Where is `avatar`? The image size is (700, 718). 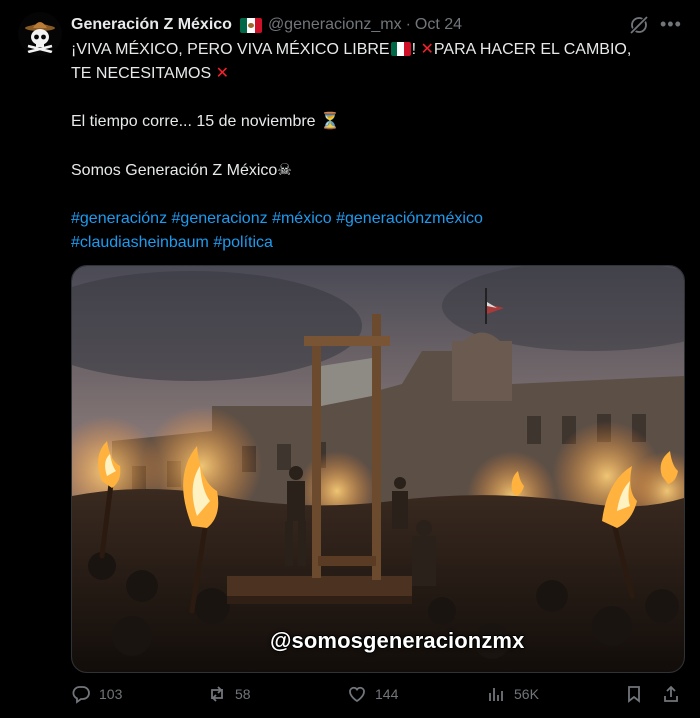
avatar is located at coordinates (40, 34).